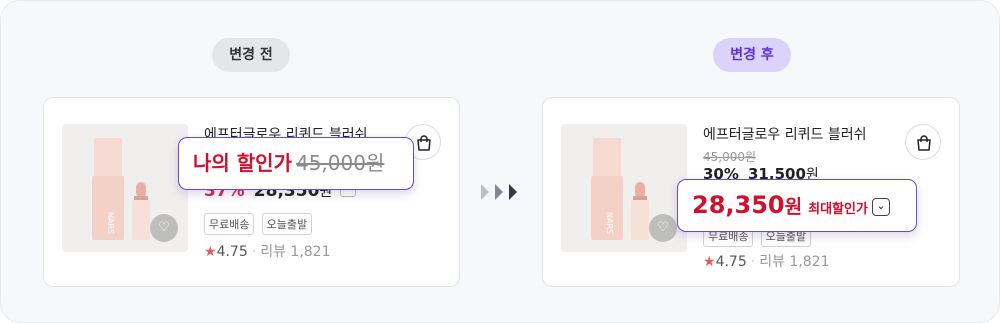 Image resolution: width=1000 pixels, height=323 pixels. Describe the element at coordinates (738, 205) in the screenshot. I see `max-discount-price: 28,350` at that location.